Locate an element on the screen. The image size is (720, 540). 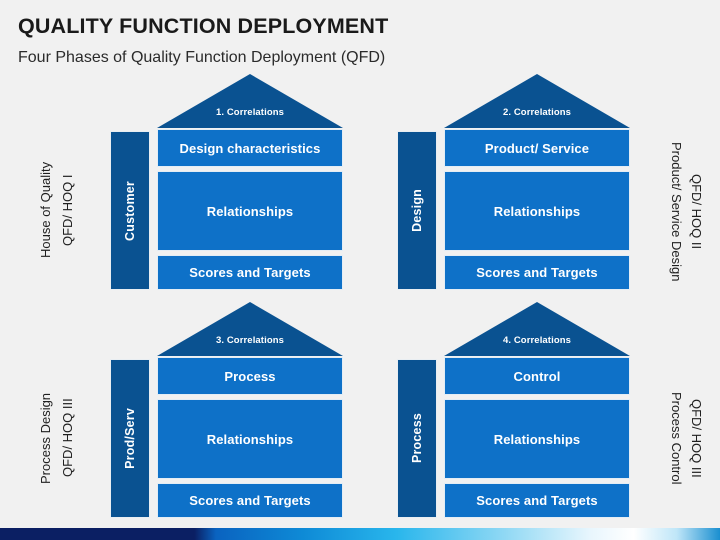
house-4-roof: 4. Correlations is located at coordinates (537, 329).